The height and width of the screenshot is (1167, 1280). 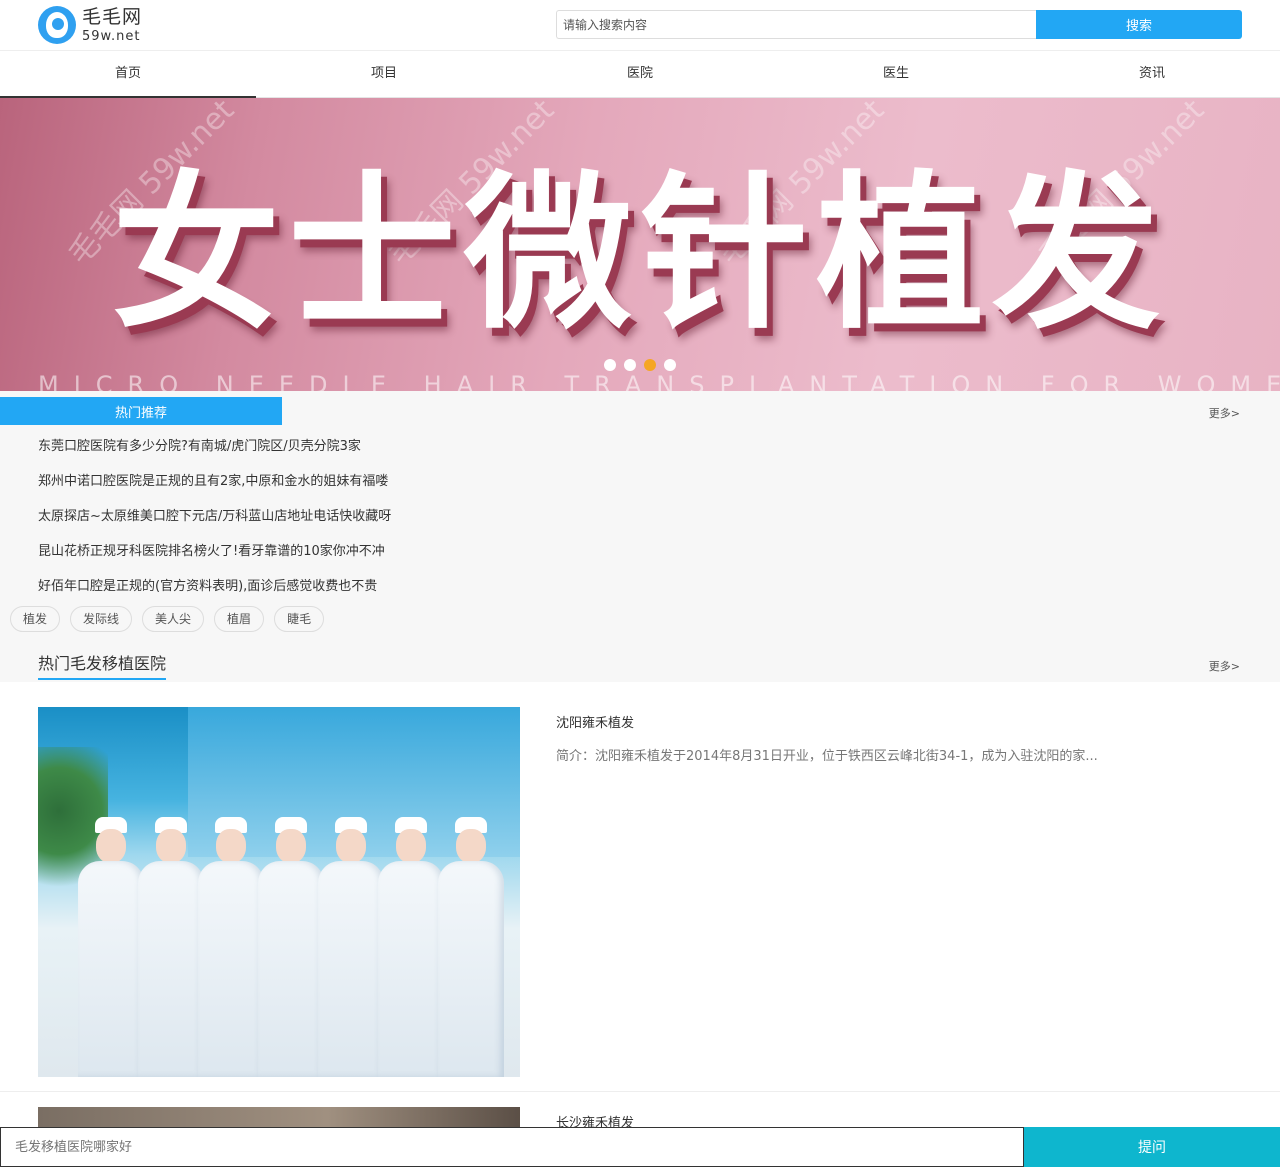 What do you see at coordinates (640, 446) in the screenshot?
I see `list-item: 东莞口腔医院有多少分院?有南城/虎门院区/贝壳分院3家` at bounding box center [640, 446].